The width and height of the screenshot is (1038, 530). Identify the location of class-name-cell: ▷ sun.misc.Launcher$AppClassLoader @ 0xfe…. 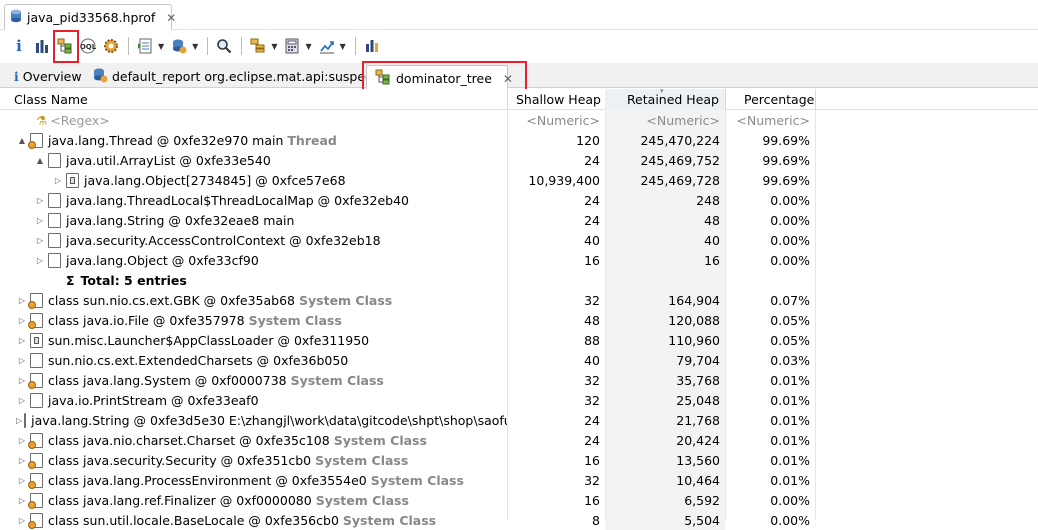
(253, 340).